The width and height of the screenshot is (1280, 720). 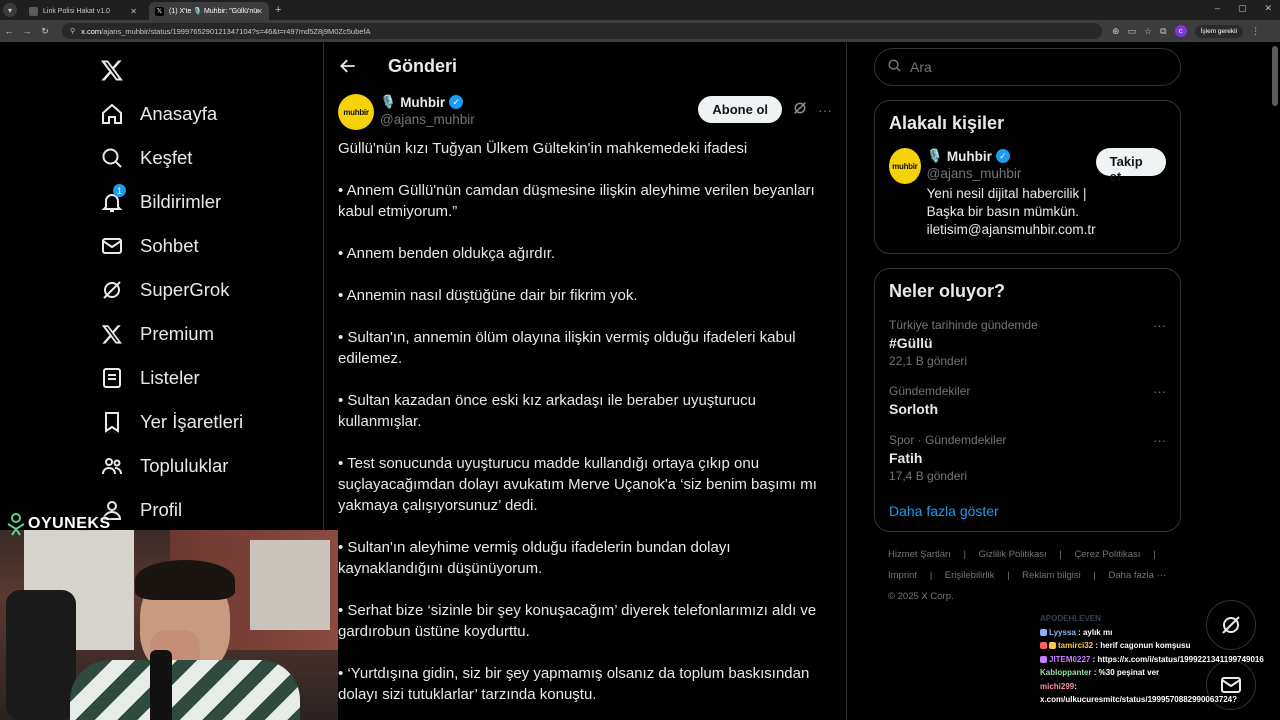 What do you see at coordinates (205, 510) in the screenshot?
I see `nav-item-profile: Profil` at bounding box center [205, 510].